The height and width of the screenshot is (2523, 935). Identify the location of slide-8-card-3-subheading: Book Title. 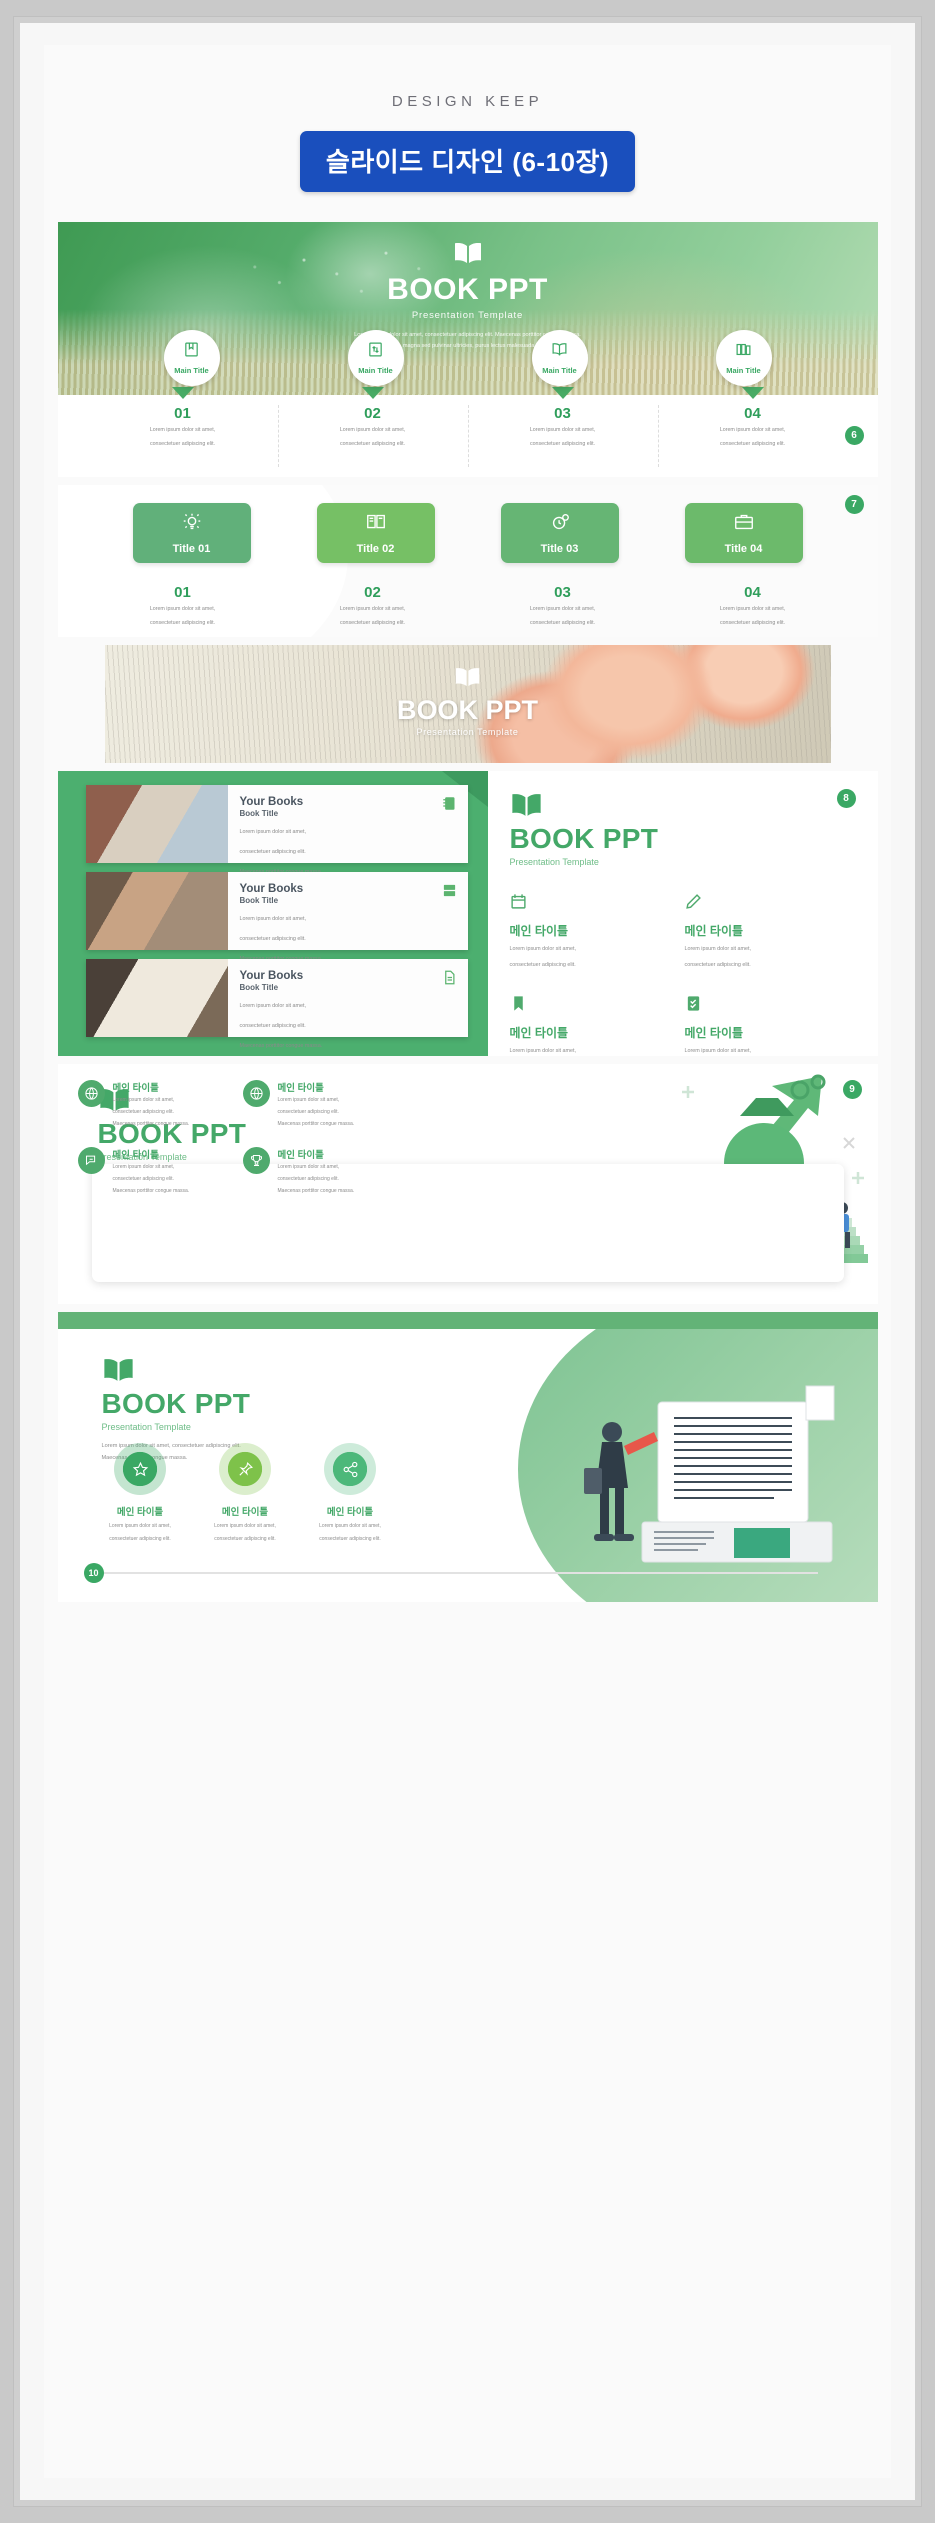
(259, 987).